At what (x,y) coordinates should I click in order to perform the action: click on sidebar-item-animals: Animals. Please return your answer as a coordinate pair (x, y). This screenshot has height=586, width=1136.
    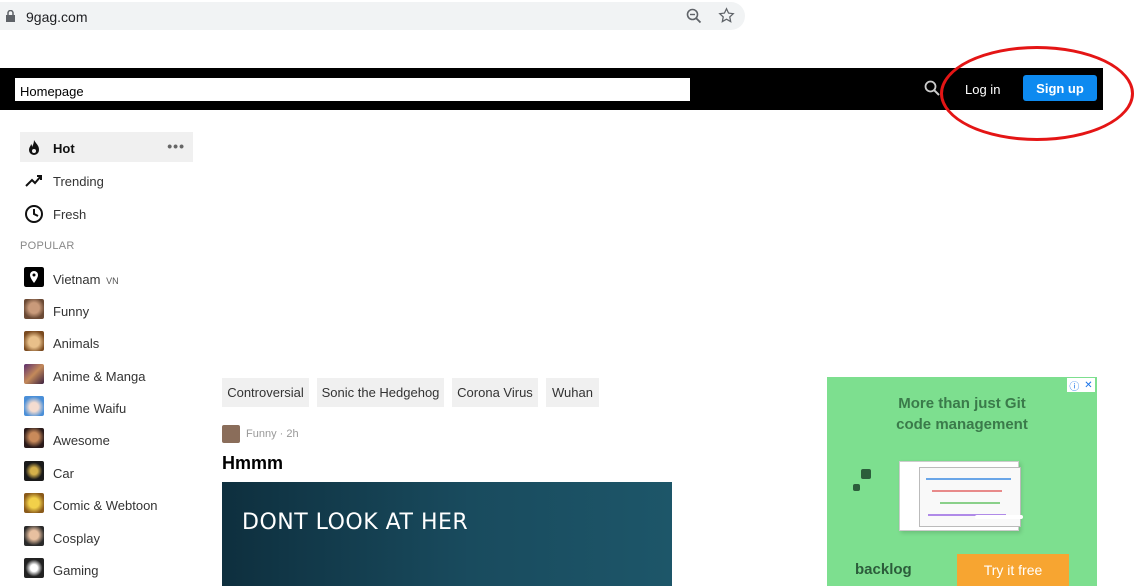
    Looking at the image, I should click on (106, 342).